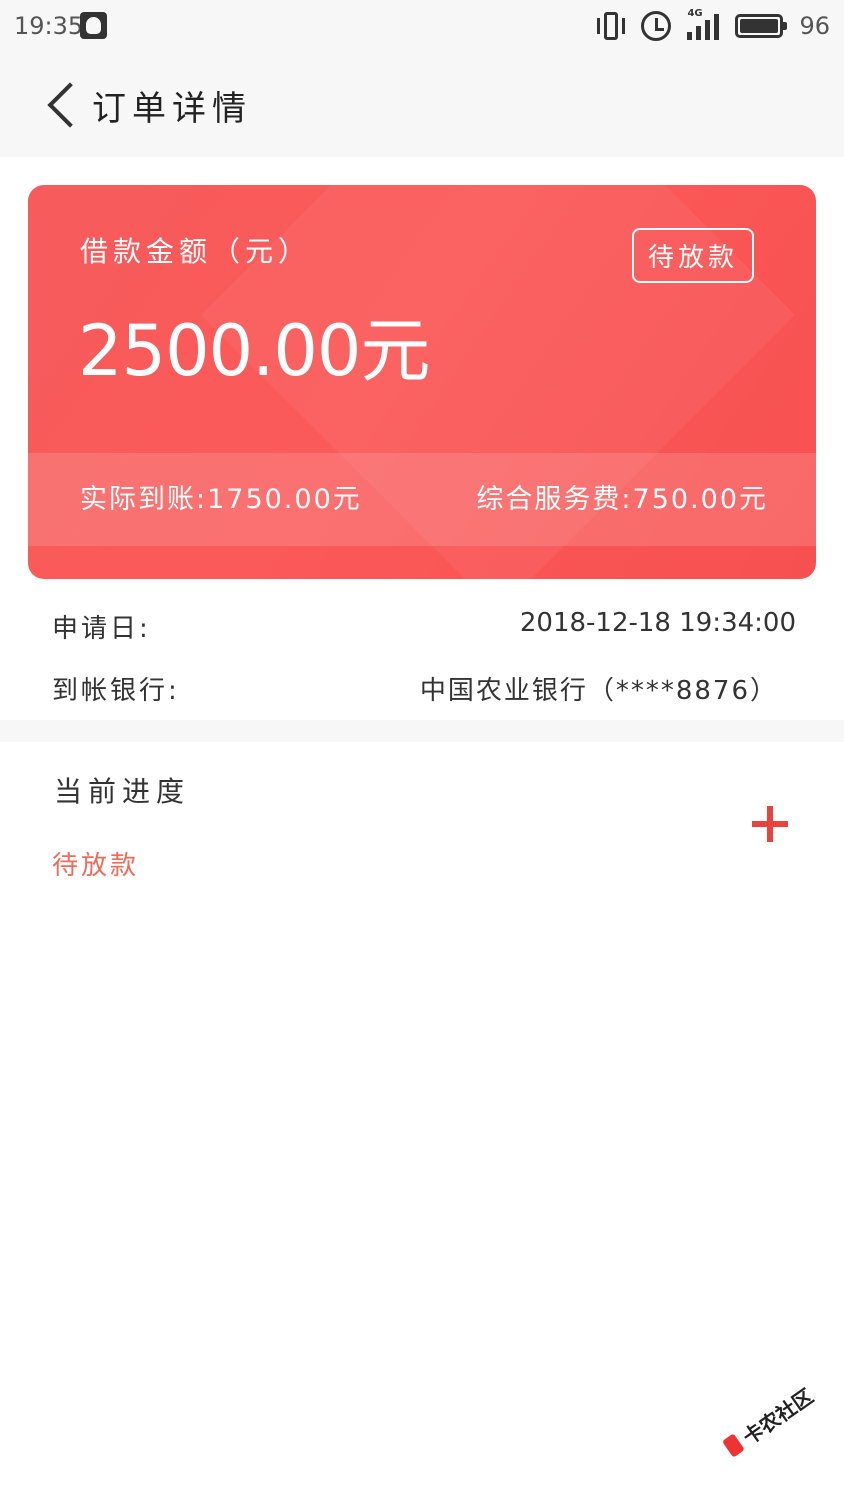 Image resolution: width=844 pixels, height=1500 pixels. Describe the element at coordinates (814, 26) in the screenshot. I see `battery-level: 96` at that location.